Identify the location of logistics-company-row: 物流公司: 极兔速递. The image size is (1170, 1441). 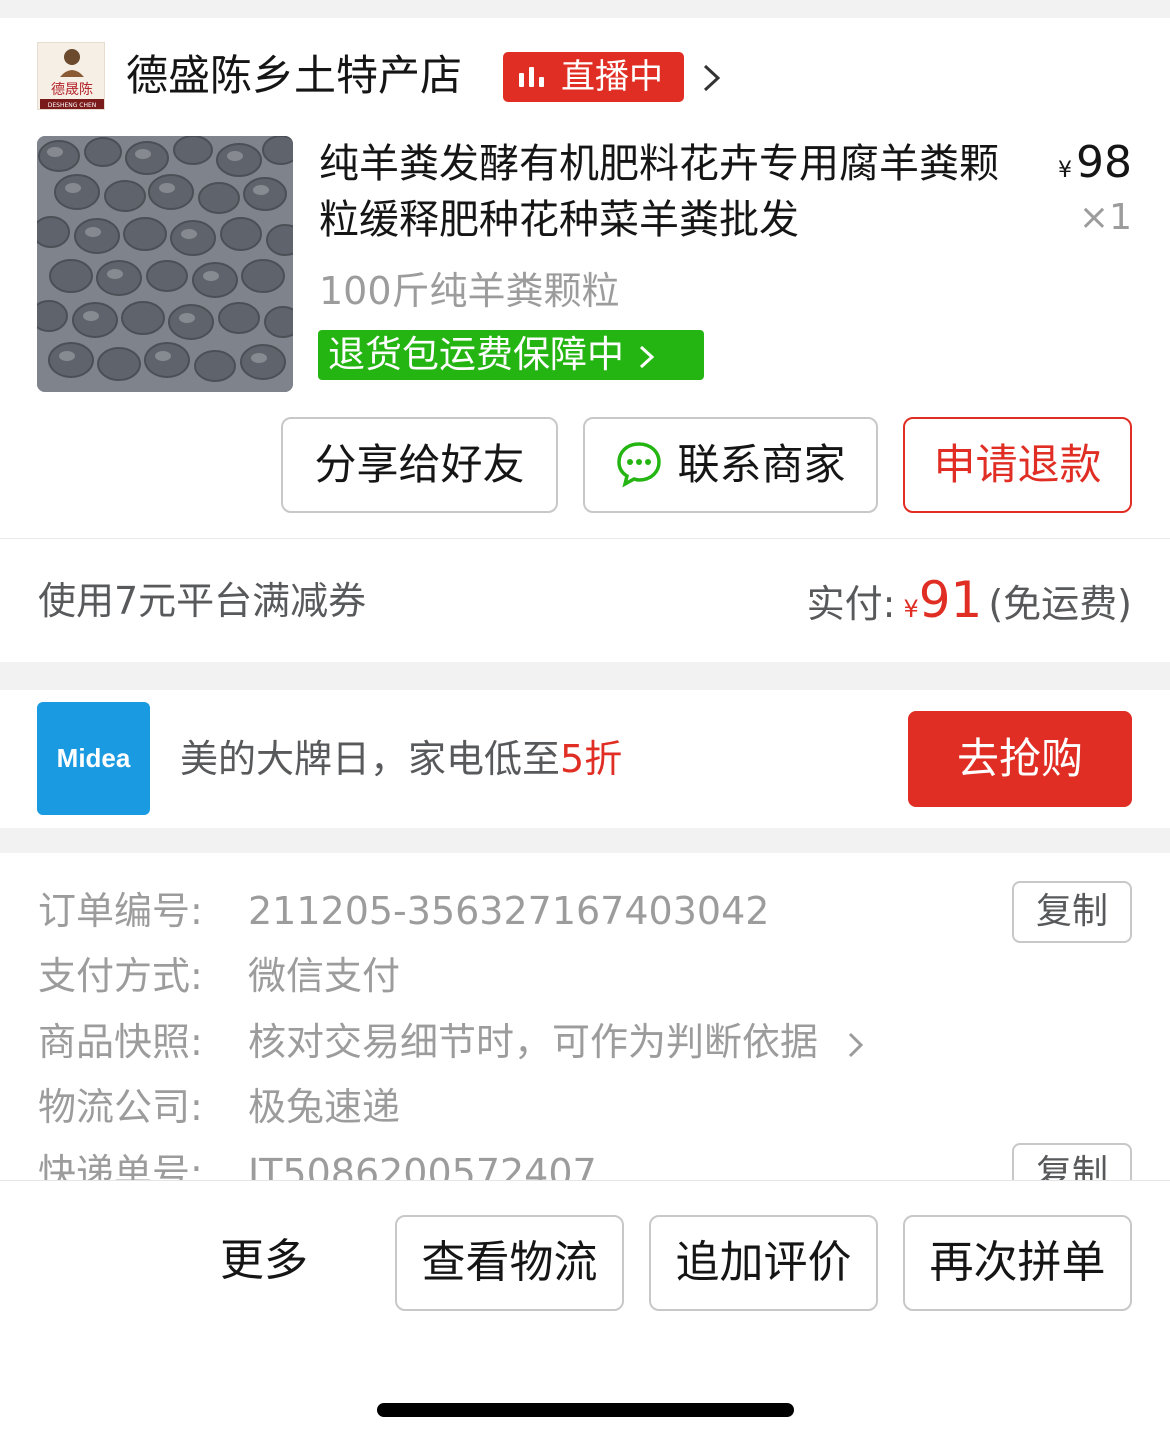
(219, 1107).